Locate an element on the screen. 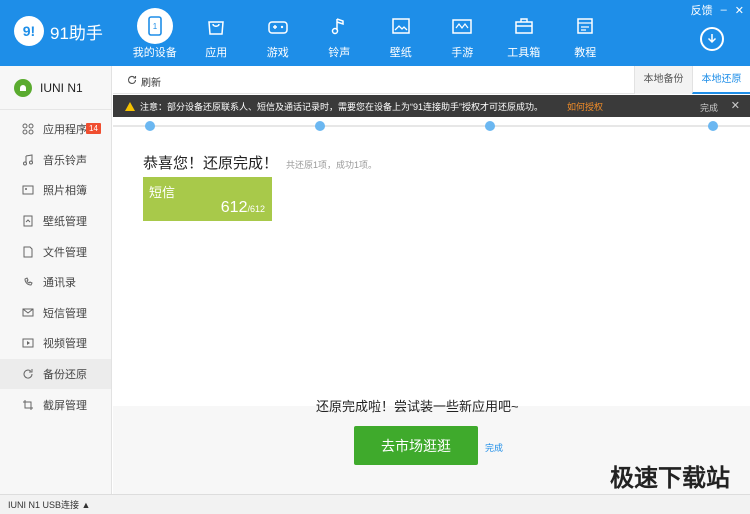 The image size is (750, 514). nav-my-device: 1 我的设备 is located at coordinates (155, 33).